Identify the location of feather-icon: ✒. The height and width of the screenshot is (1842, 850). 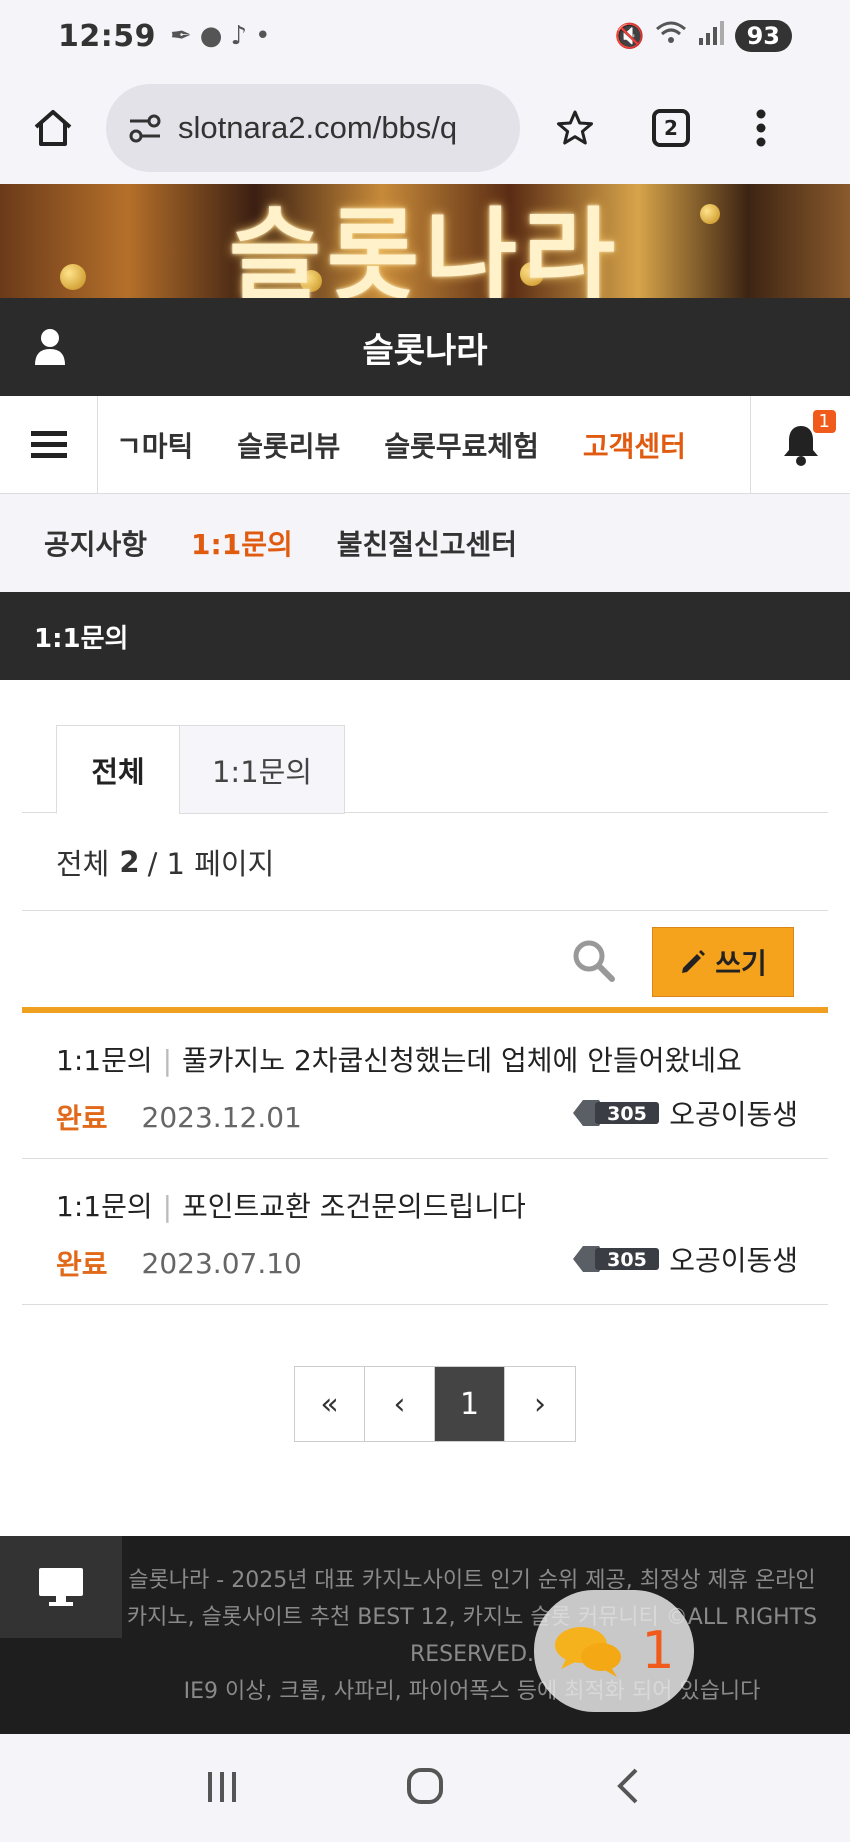
(181, 36).